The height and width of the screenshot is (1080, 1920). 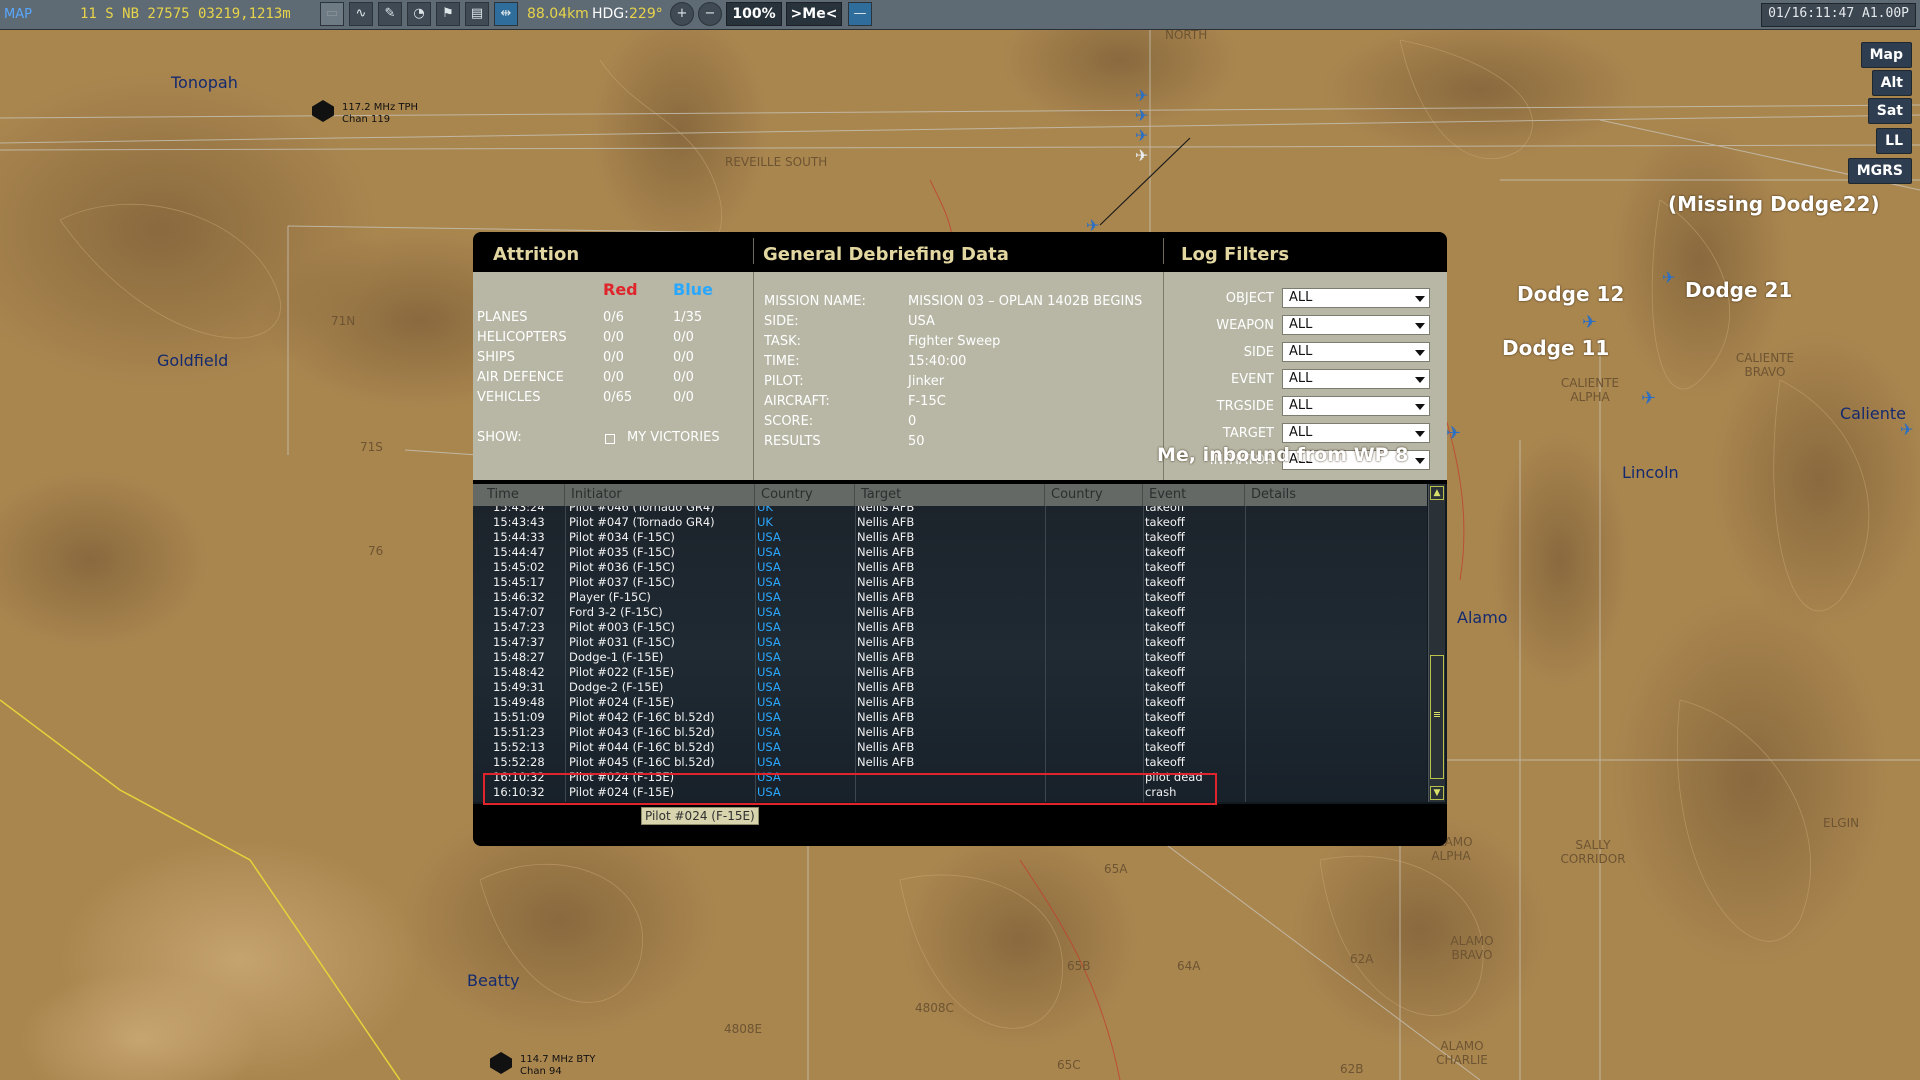 I want to click on general-field-label: MISSION NAME:, so click(x=815, y=301).